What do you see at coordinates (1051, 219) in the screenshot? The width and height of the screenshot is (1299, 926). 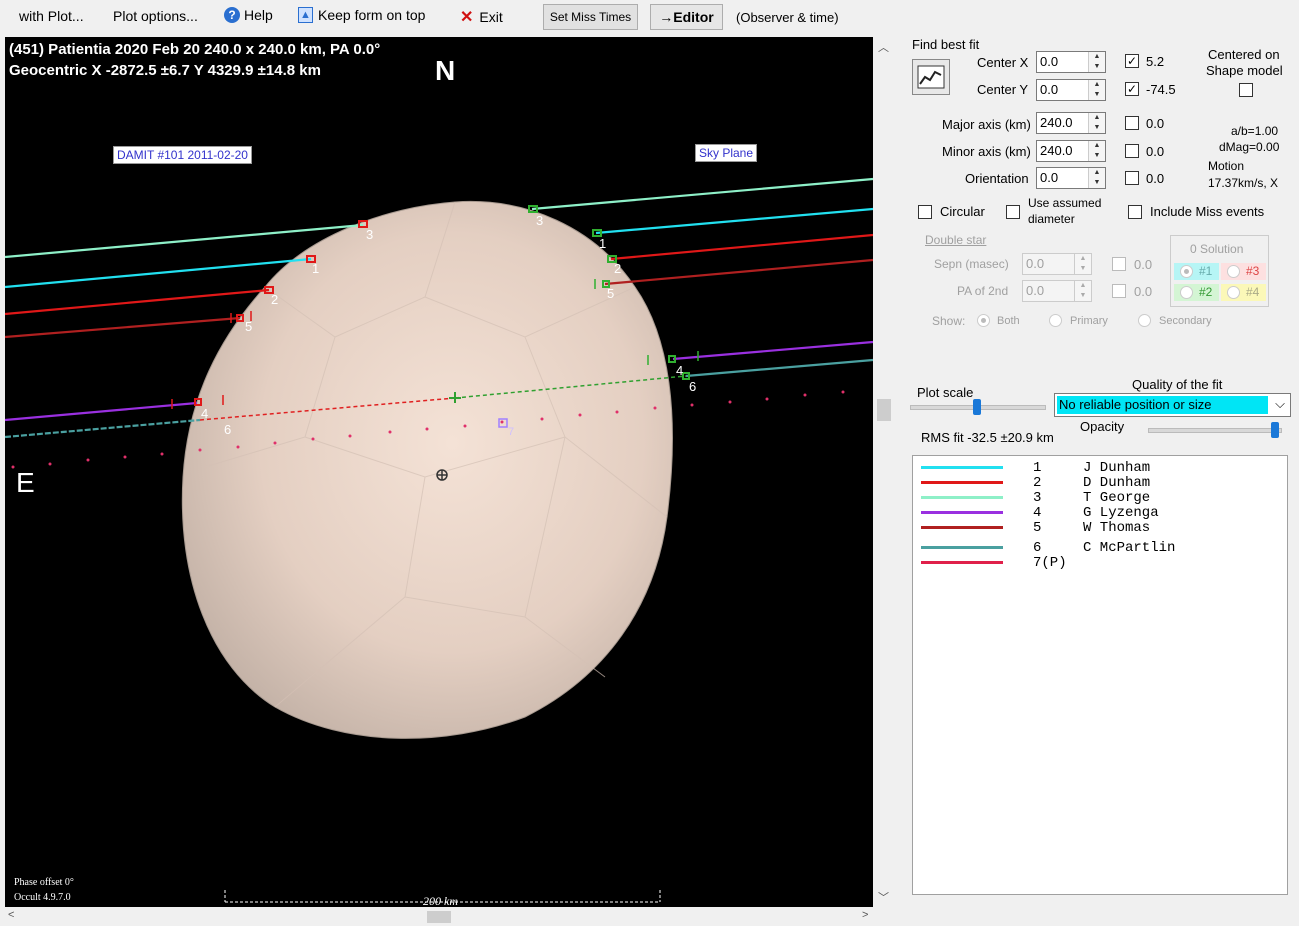 I see `diameter-label: diameter` at bounding box center [1051, 219].